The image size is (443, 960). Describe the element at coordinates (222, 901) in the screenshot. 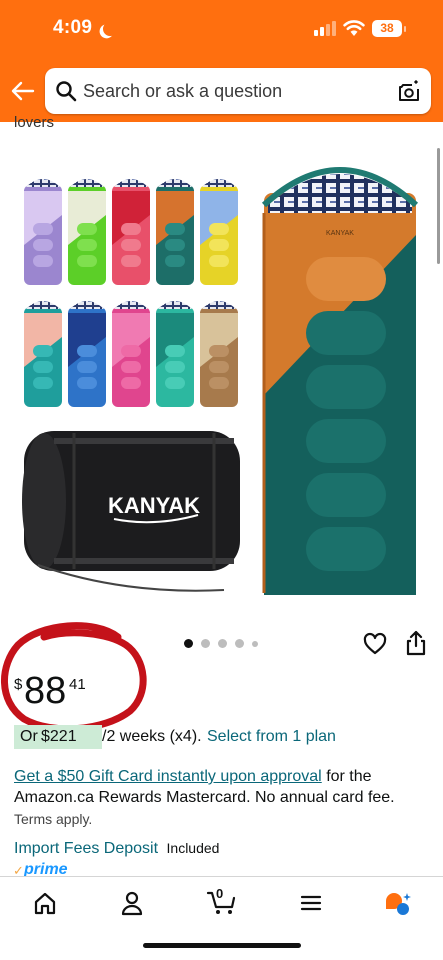

I see `cart-button: 0` at that location.